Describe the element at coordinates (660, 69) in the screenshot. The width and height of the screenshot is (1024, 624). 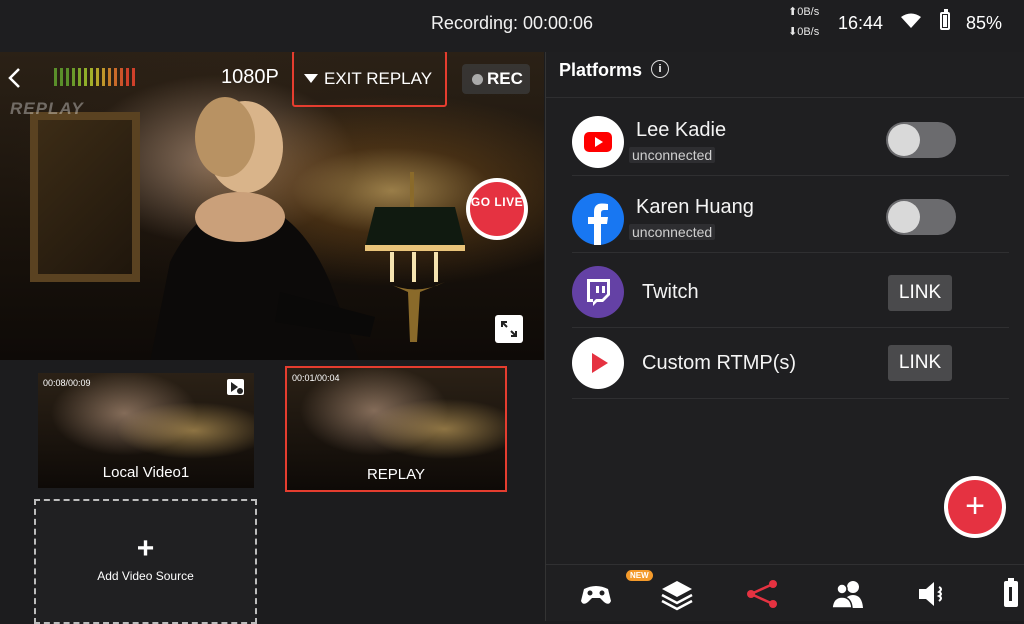
I see `info-icon: i` at that location.